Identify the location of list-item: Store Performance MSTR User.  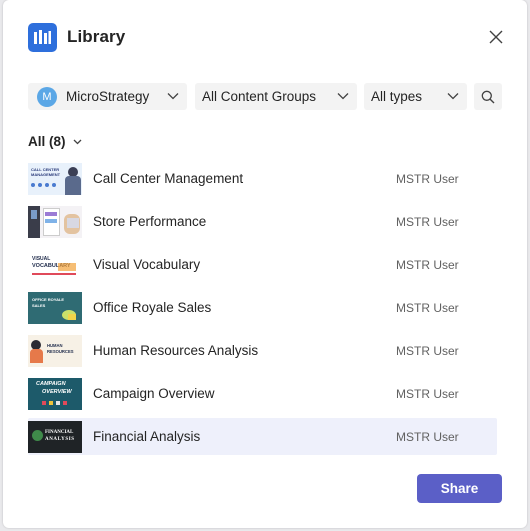
(262, 221).